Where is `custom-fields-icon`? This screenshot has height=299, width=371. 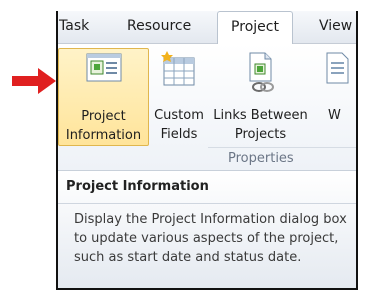 custom-fields-icon is located at coordinates (178, 68).